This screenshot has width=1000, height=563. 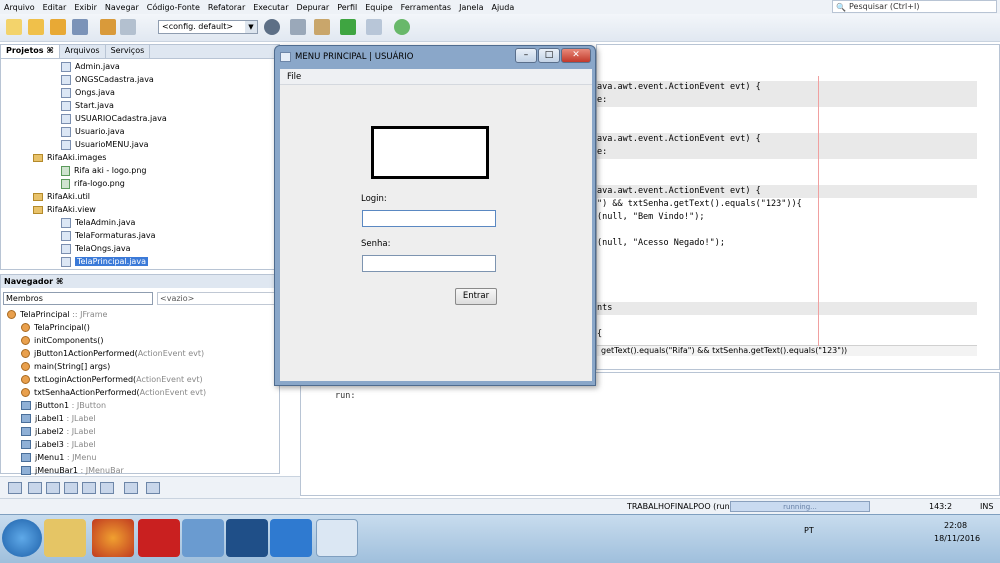 What do you see at coordinates (61, 196) in the screenshot?
I see `tree-item: RifaAki.util` at bounding box center [61, 196].